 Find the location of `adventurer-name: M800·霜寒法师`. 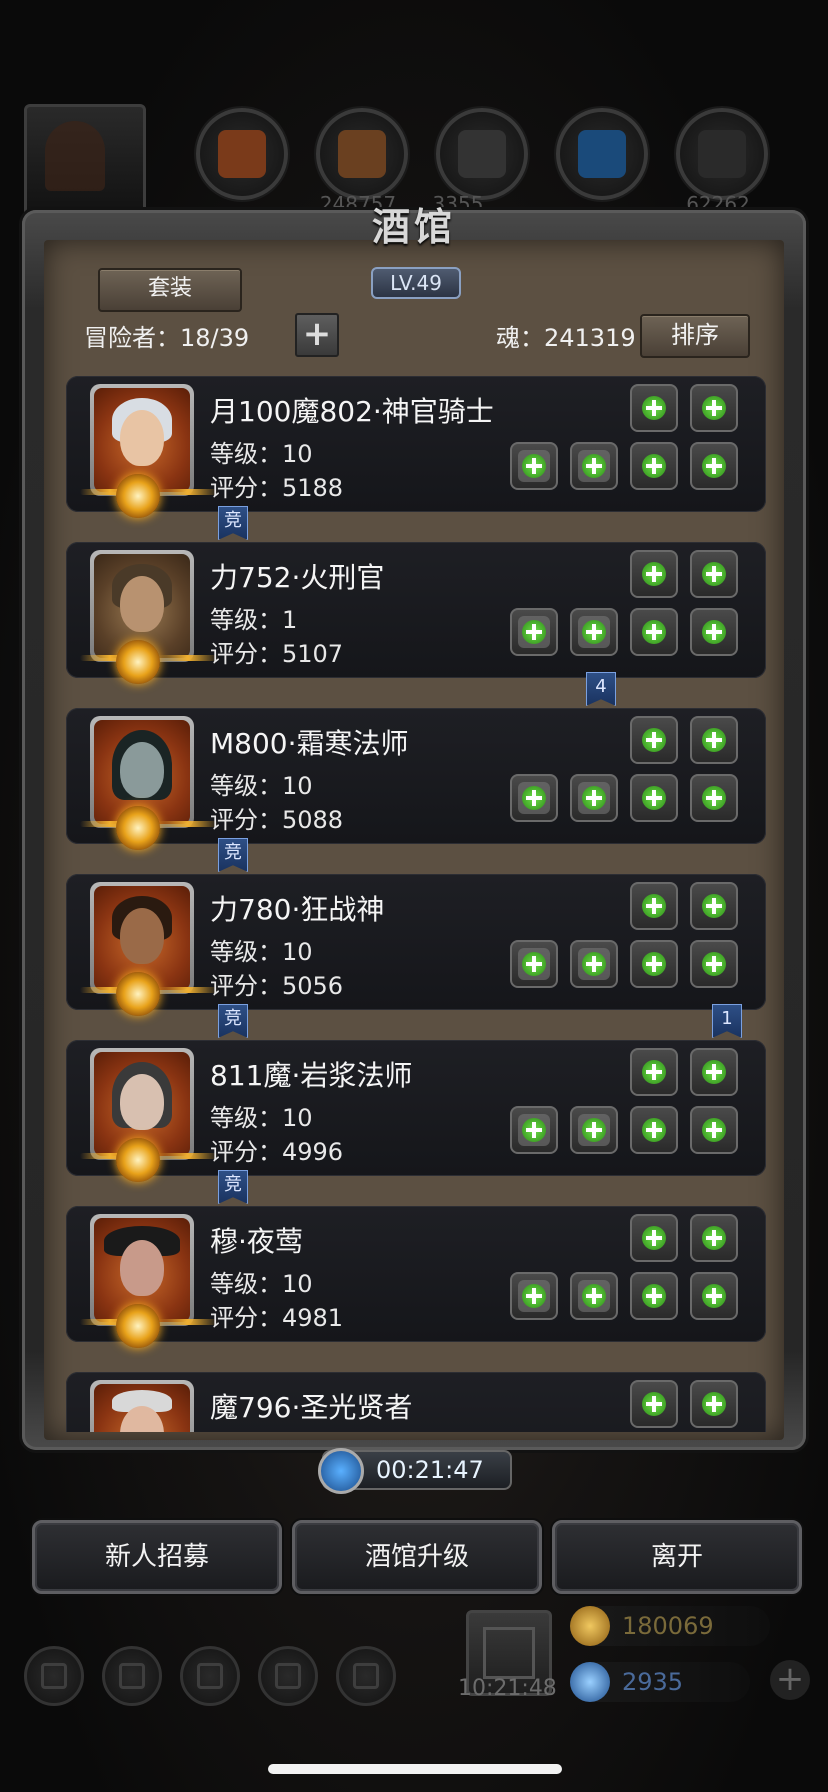

adventurer-name: M800·霜寒法师 is located at coordinates (309, 743).